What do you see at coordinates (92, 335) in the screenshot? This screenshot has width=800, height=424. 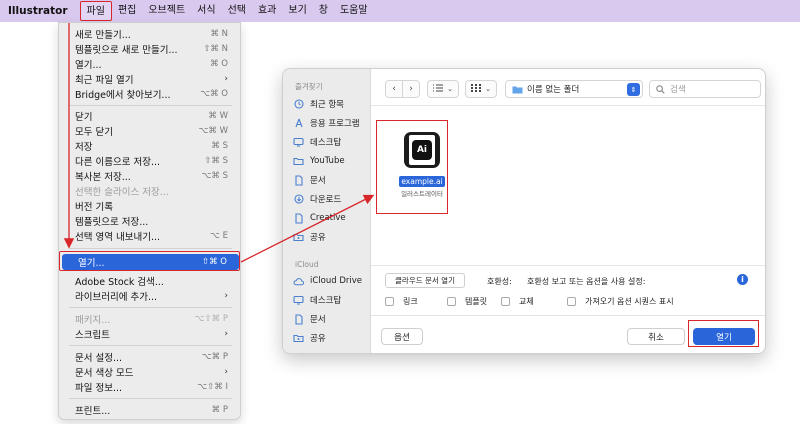 I see `menu-item-label: 스크립트` at bounding box center [92, 335].